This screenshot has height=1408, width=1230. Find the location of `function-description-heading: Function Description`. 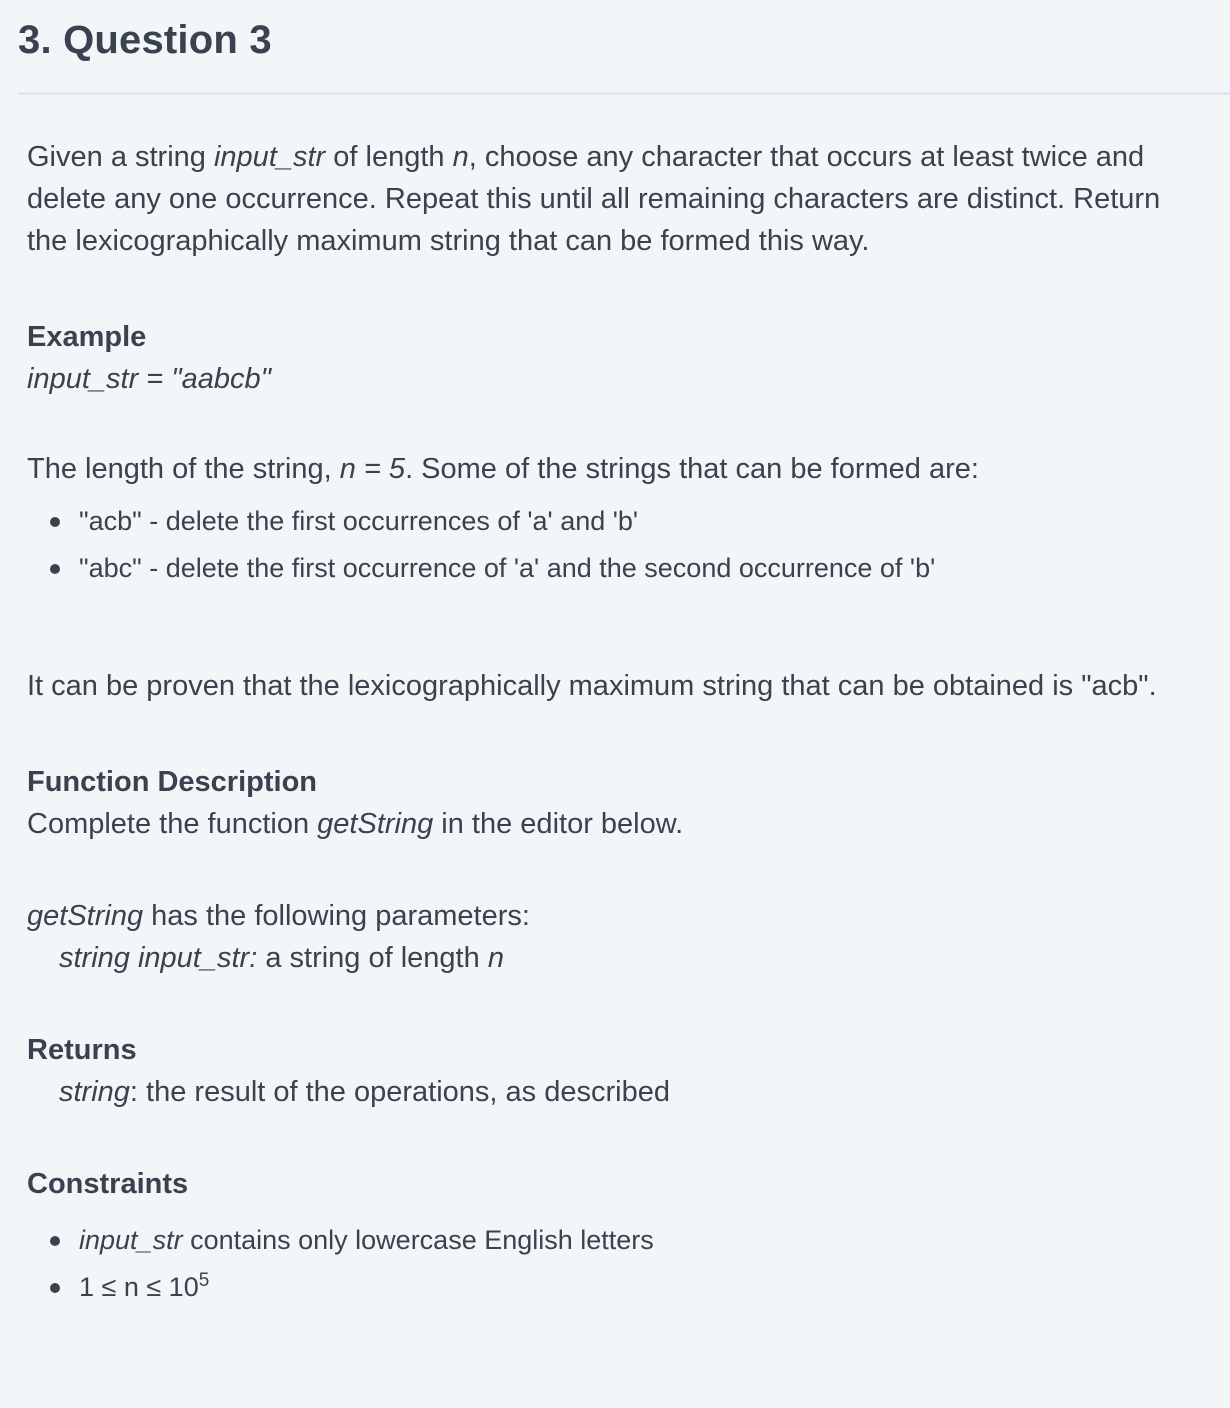

function-description-heading: Function Description is located at coordinates (172, 782).